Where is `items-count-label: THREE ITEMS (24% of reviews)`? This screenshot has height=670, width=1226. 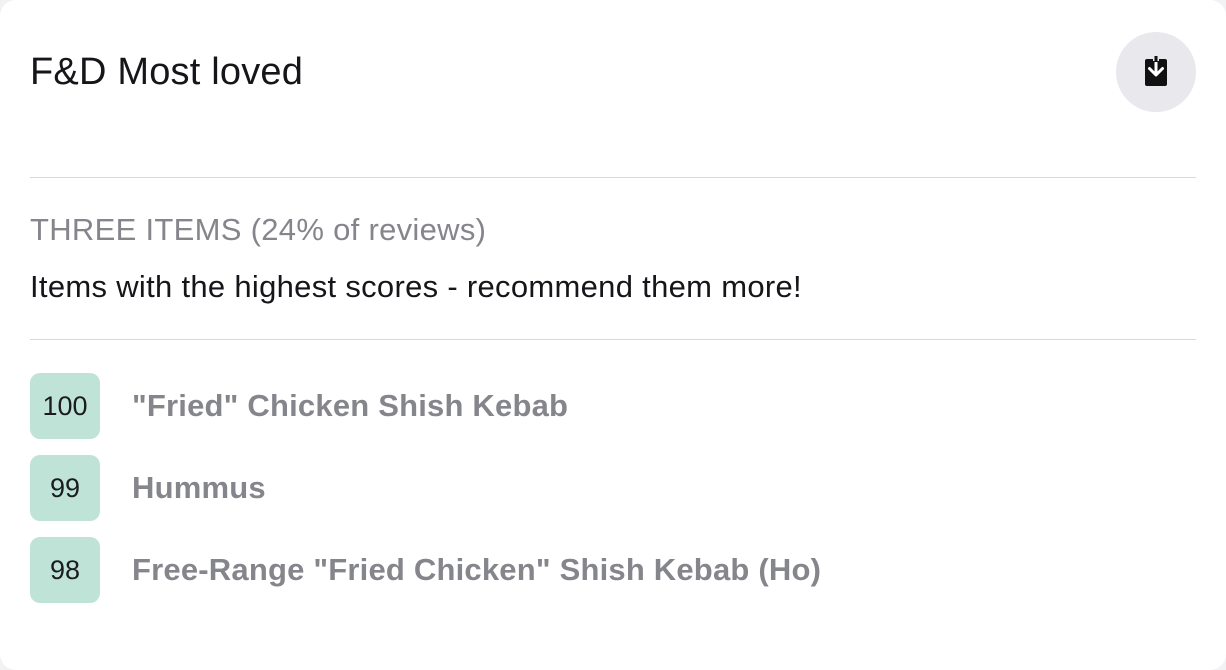 items-count-label: THREE ITEMS (24% of reviews) is located at coordinates (258, 229).